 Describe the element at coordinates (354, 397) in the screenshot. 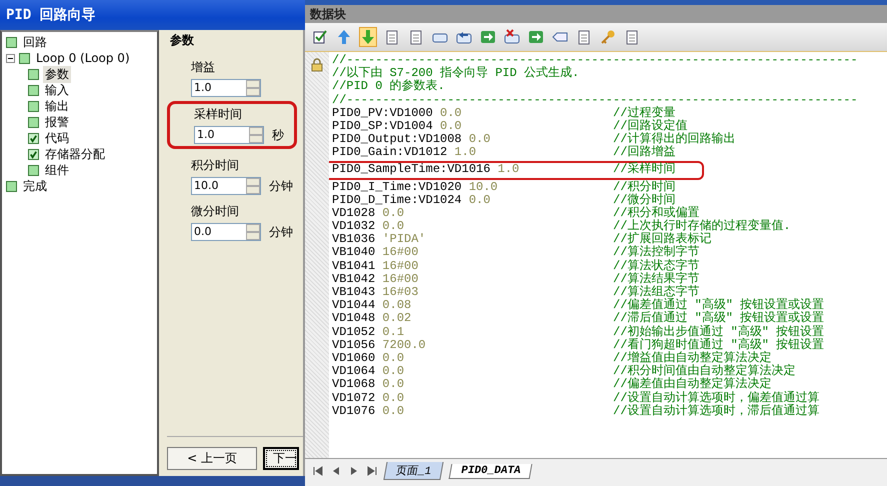

I see `variable-address: VD1072` at that location.